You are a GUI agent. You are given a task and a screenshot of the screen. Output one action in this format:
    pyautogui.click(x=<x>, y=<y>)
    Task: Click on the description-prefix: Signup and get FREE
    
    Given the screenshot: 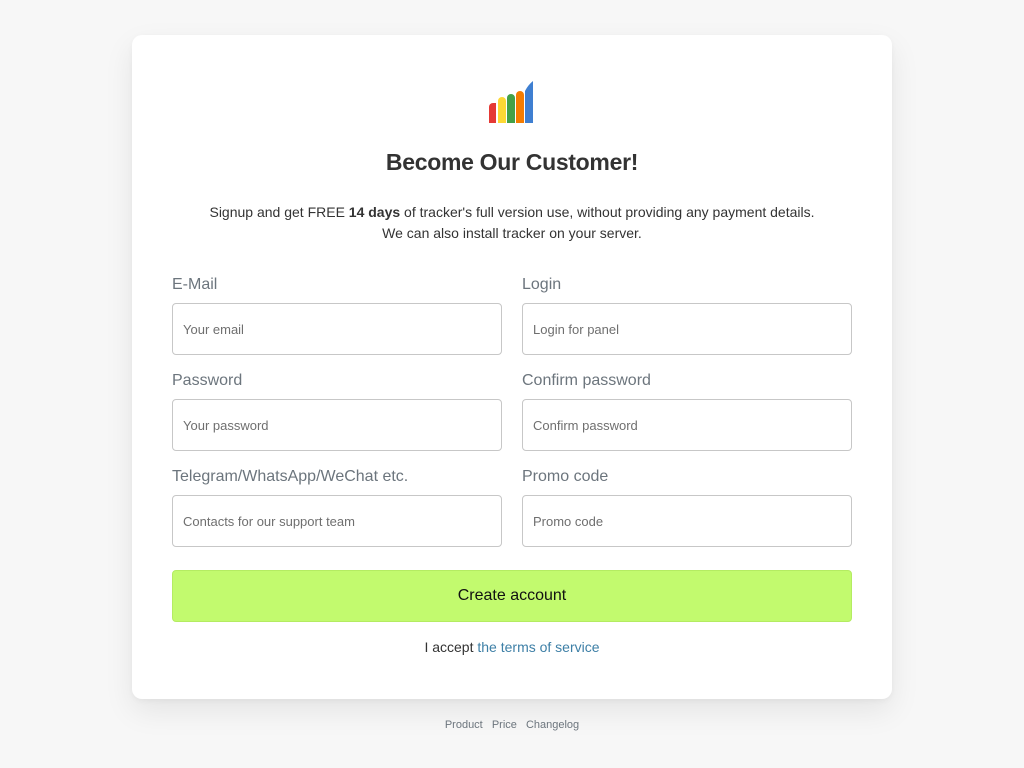 What is the action you would take?
    pyautogui.click(x=279, y=212)
    